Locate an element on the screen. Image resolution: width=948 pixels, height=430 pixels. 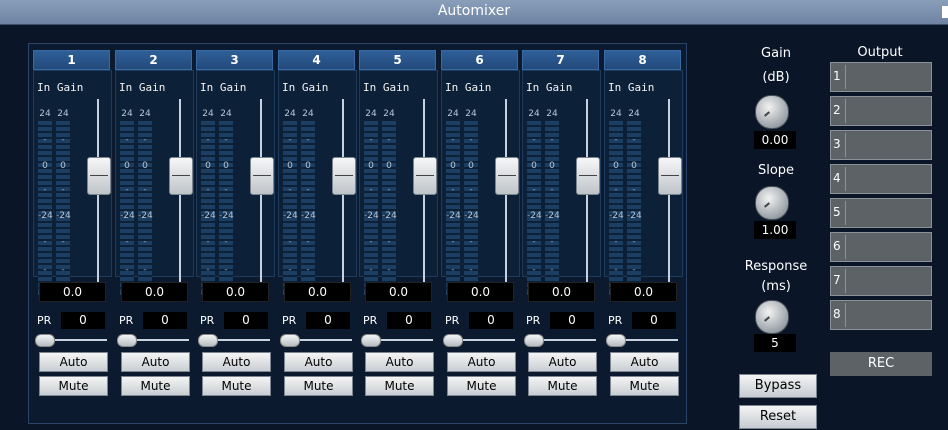
slope-value: 1.00 is located at coordinates (775, 230).